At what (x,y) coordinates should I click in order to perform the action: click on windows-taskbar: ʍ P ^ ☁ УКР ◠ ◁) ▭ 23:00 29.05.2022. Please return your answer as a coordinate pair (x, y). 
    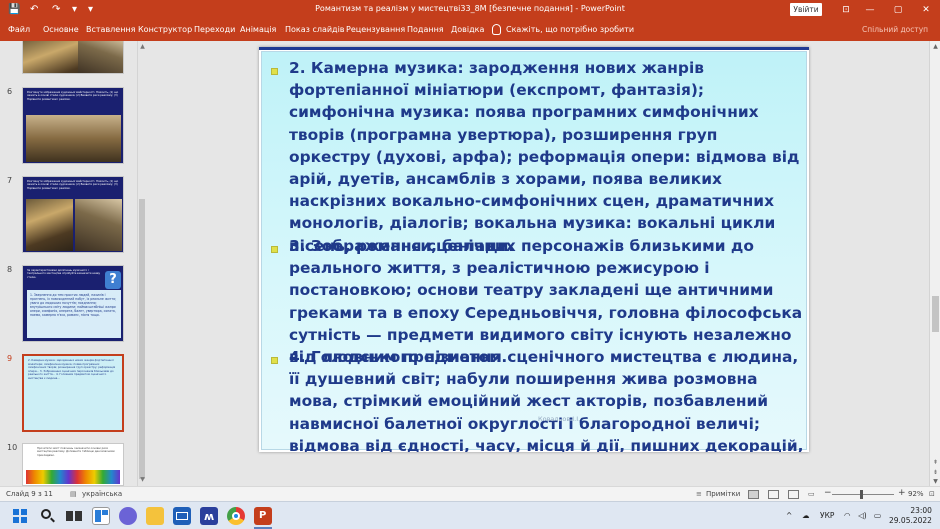
    Looking at the image, I should click on (470, 515).